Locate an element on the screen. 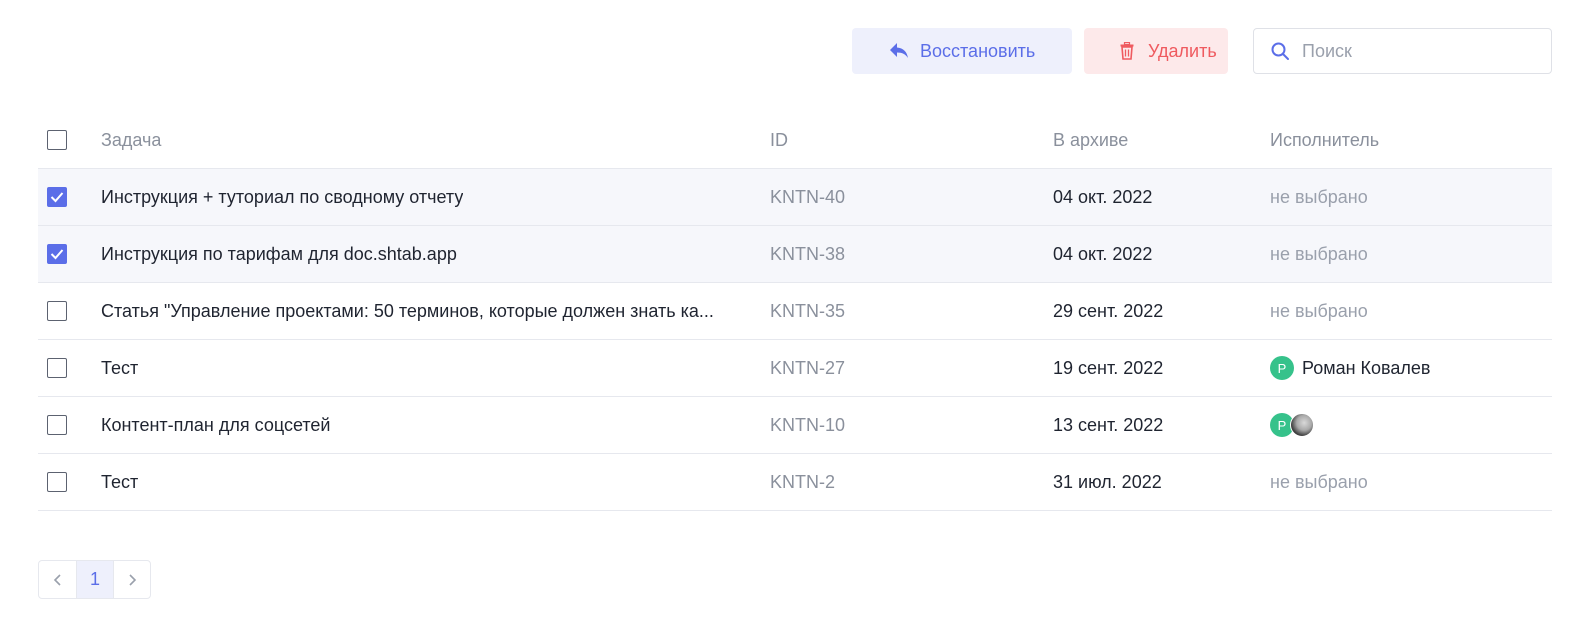 The height and width of the screenshot is (624, 1584). archived-date: 19 сент. 2022 is located at coordinates (1108, 367).